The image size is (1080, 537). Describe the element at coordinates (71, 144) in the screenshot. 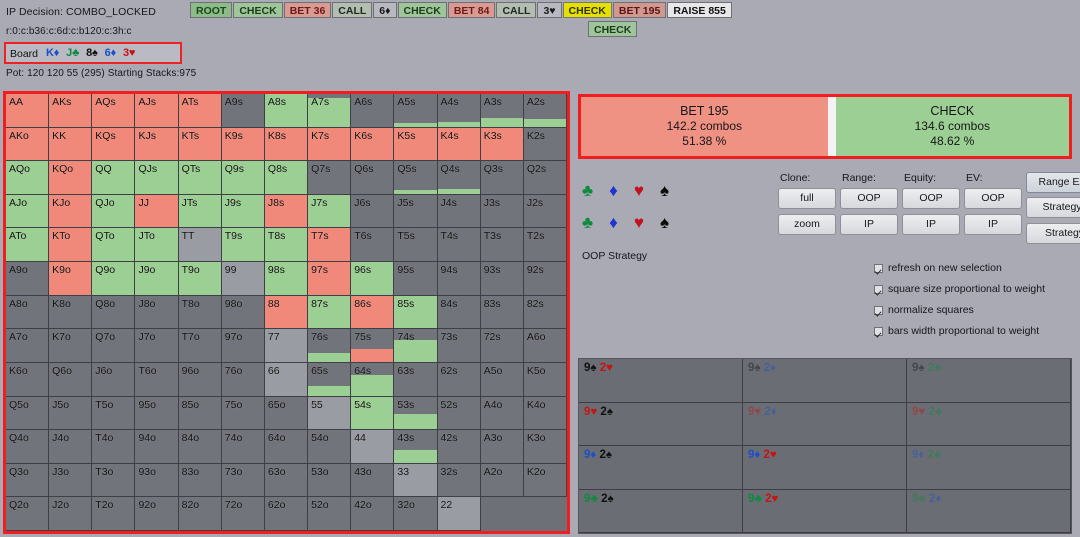

I see `matrix-cell-KK: KK` at that location.